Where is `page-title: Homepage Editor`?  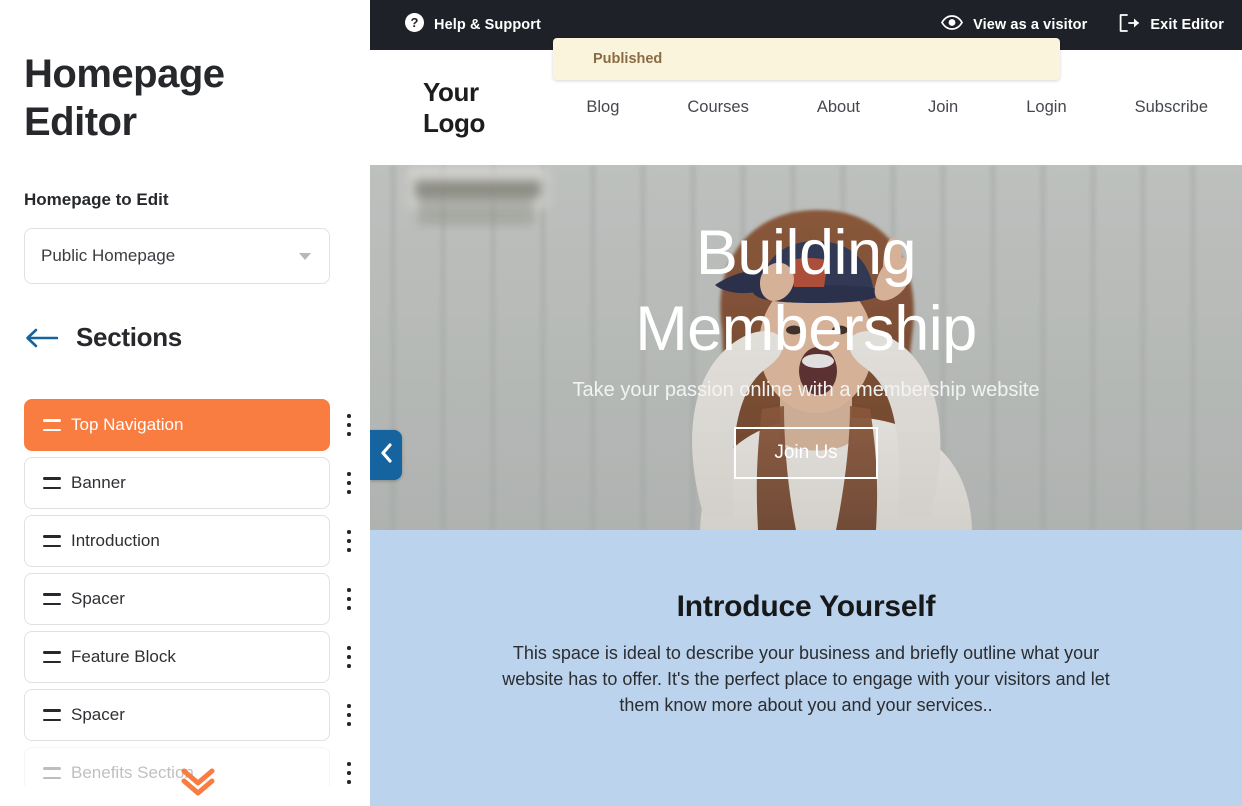
page-title: Homepage Editor is located at coordinates (124, 98).